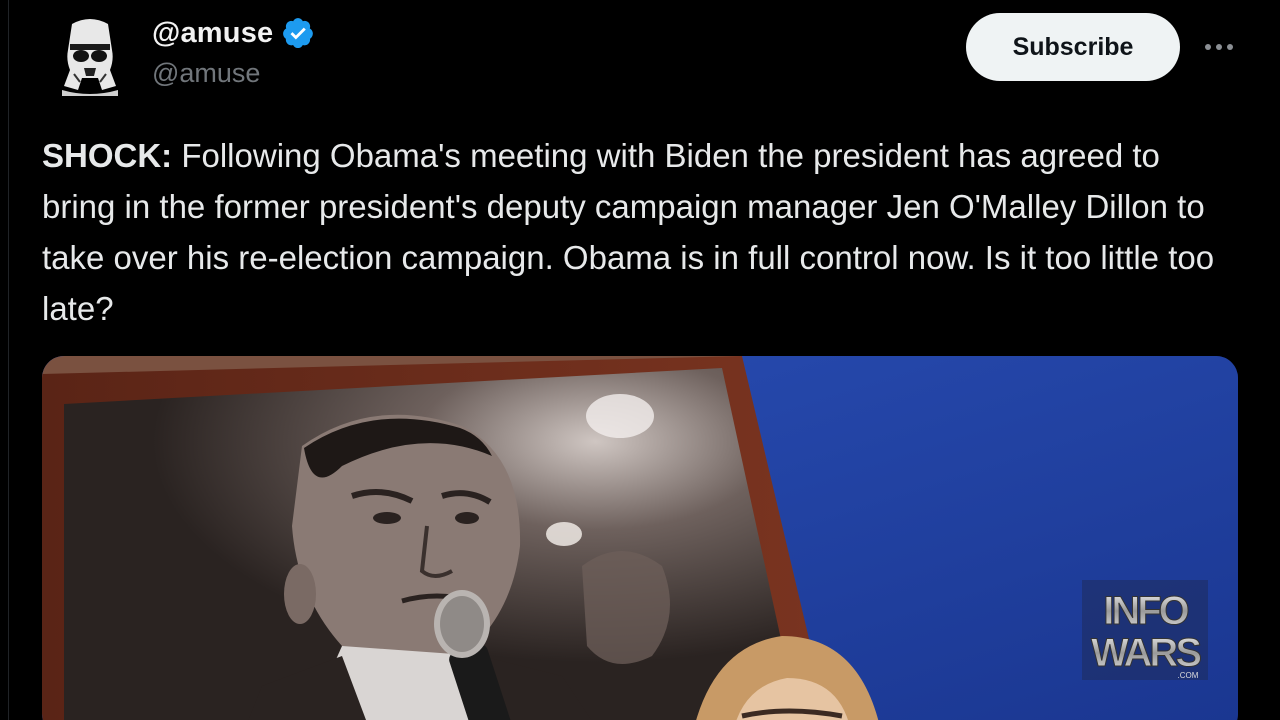 The width and height of the screenshot is (1280, 720). I want to click on tweet-text-lead: SHOCK:, so click(107, 155).